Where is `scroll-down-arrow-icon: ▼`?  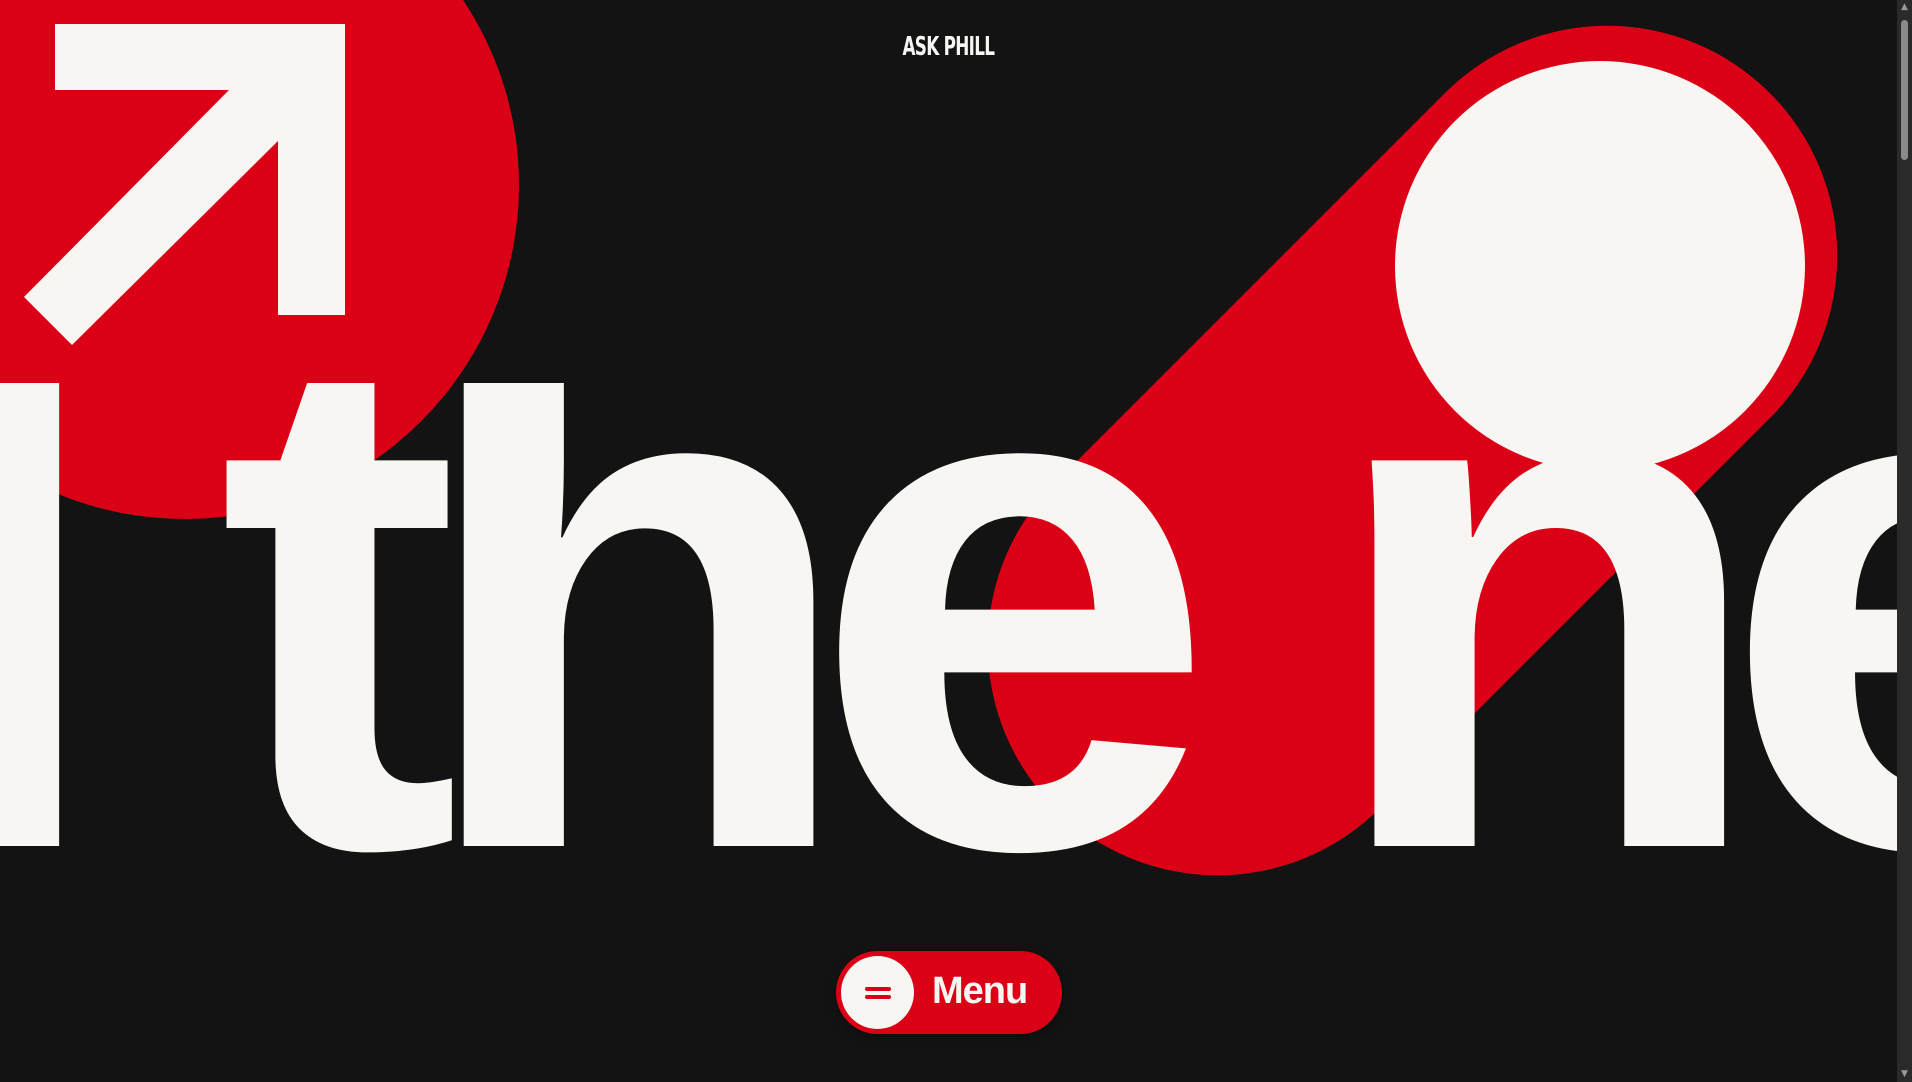 scroll-down-arrow-icon: ▼ is located at coordinates (1904, 1074).